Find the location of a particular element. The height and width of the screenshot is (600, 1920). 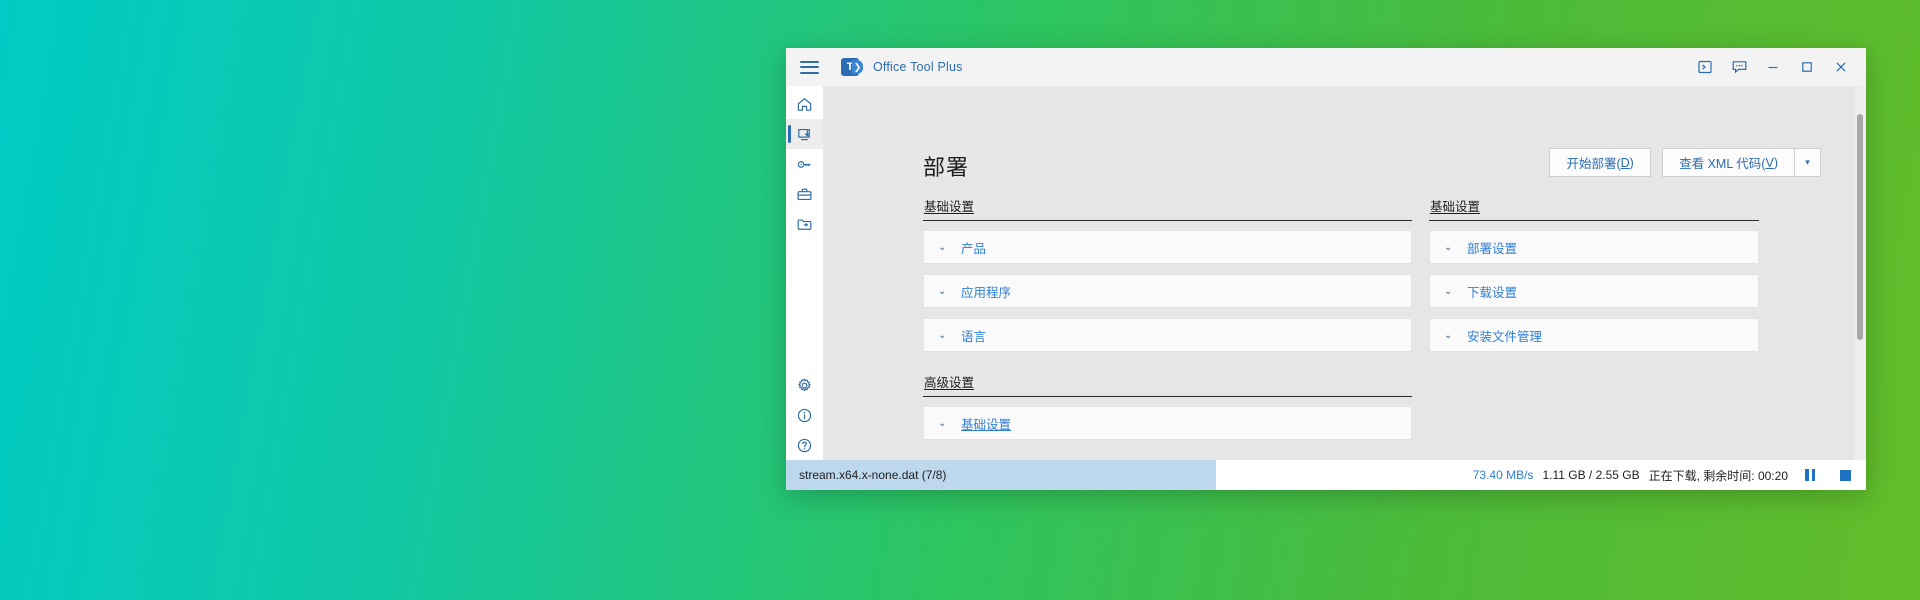

stop-button is located at coordinates (1845, 475).